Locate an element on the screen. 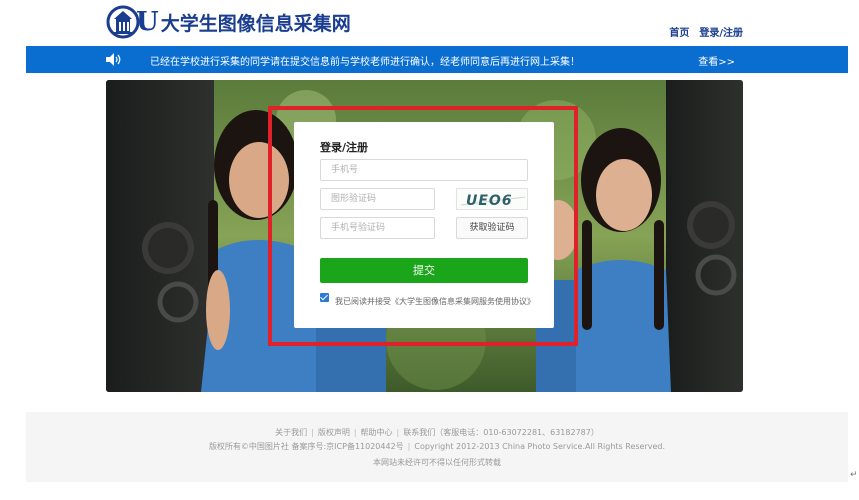 The width and height of the screenshot is (859, 500). captcha-graphic: UEO6 is located at coordinates (493, 201).